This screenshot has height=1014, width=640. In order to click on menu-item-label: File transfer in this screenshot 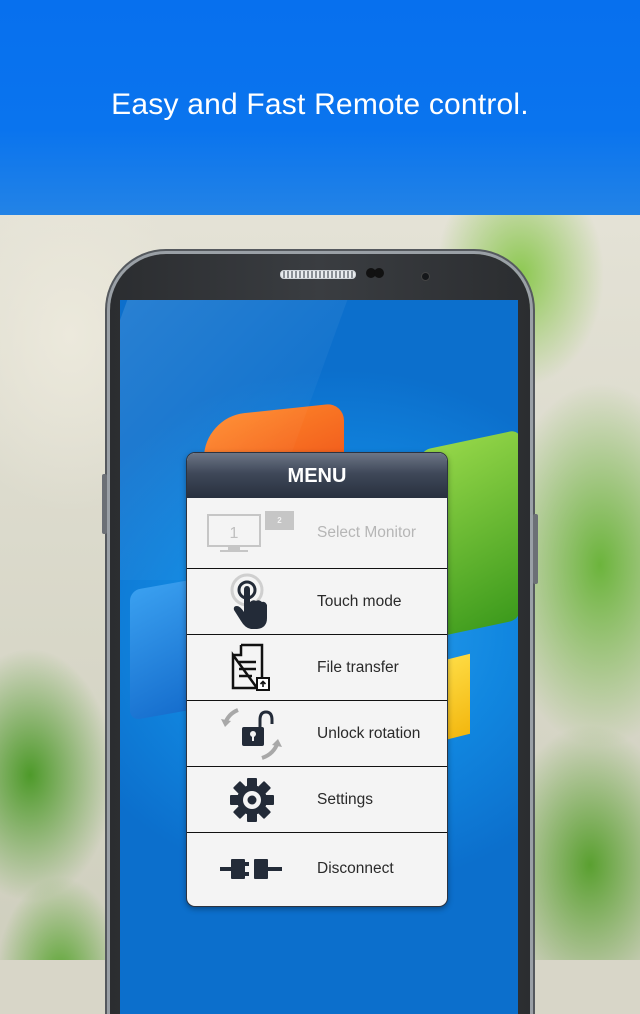, I will do `click(358, 667)`.